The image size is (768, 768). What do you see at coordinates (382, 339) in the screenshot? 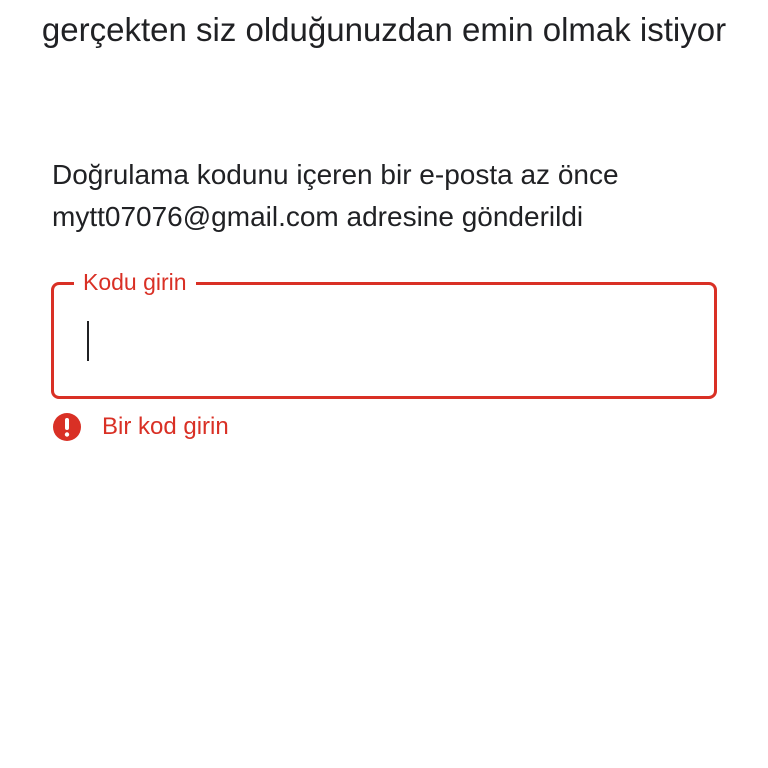
I see `code-input` at bounding box center [382, 339].